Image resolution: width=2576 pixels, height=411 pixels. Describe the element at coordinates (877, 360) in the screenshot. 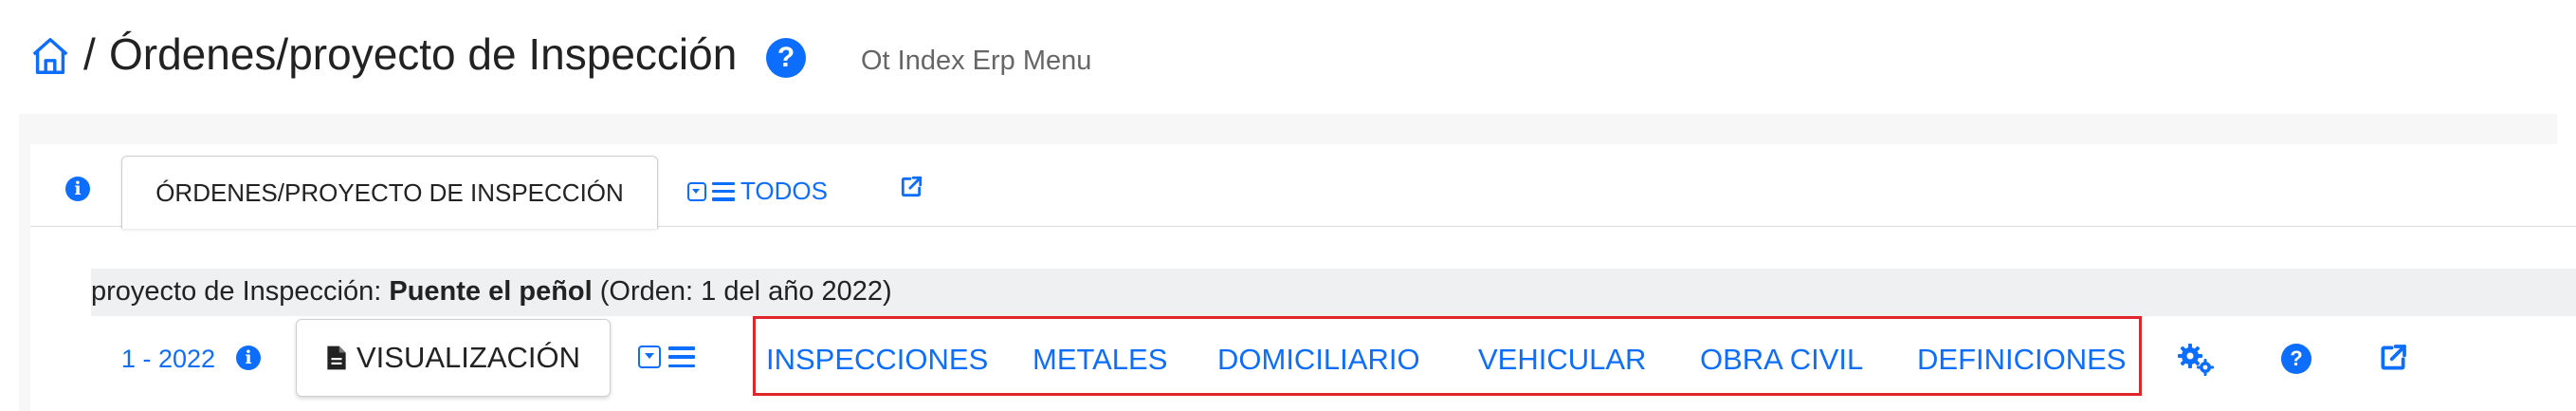

I see `nav-link-inspecciones: INSPECCIONES` at that location.